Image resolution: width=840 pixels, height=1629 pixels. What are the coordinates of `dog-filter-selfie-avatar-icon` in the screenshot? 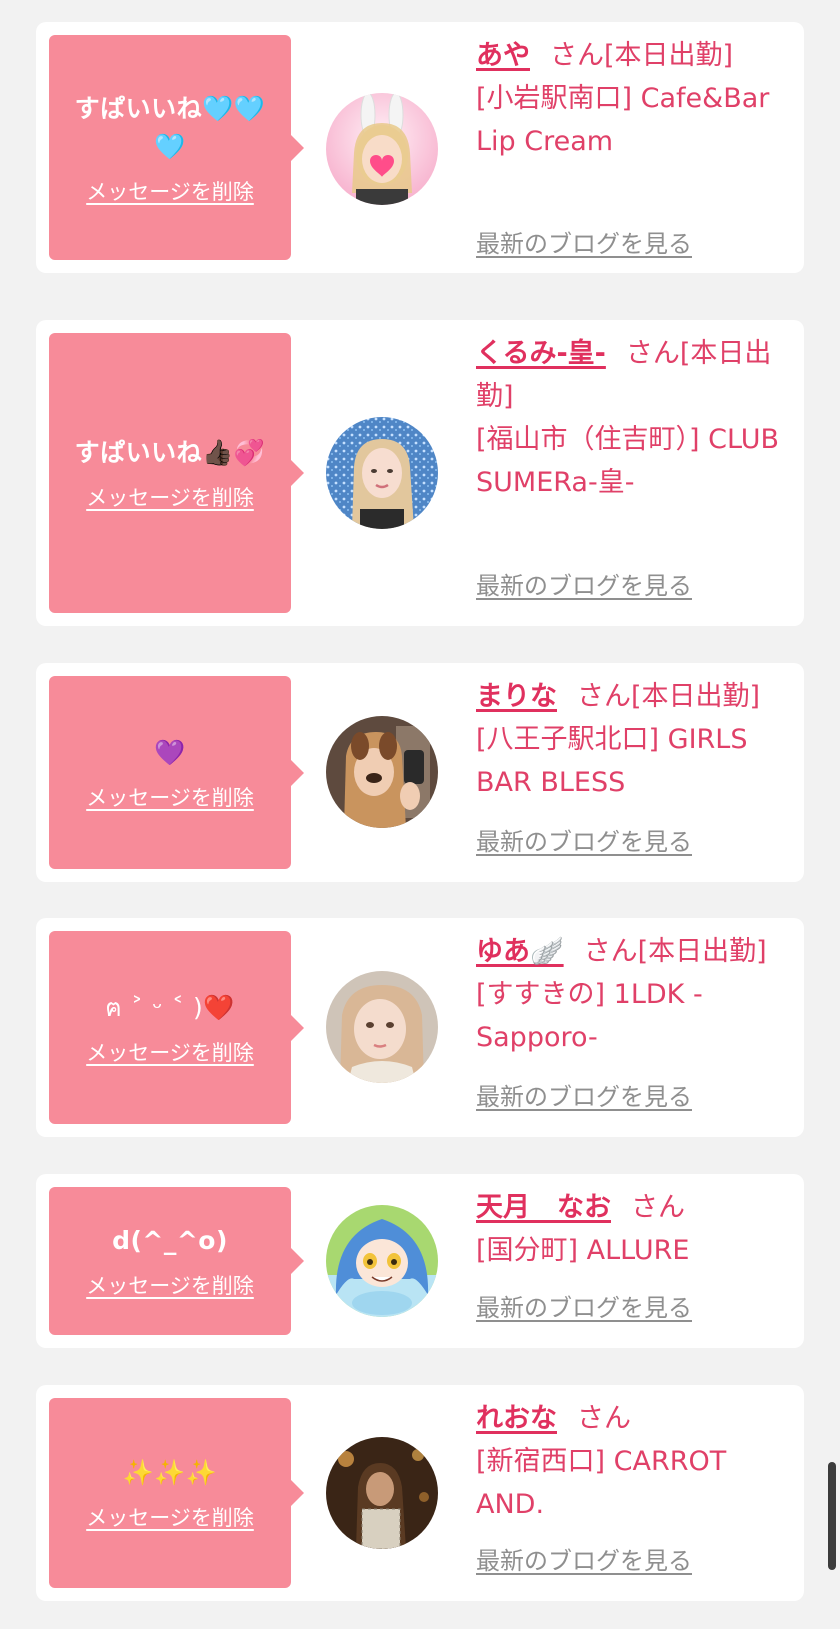 It's located at (382, 772).